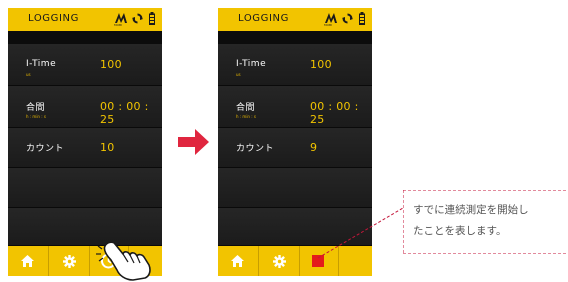  I want to click on count-row: カウント 9, so click(295, 148).